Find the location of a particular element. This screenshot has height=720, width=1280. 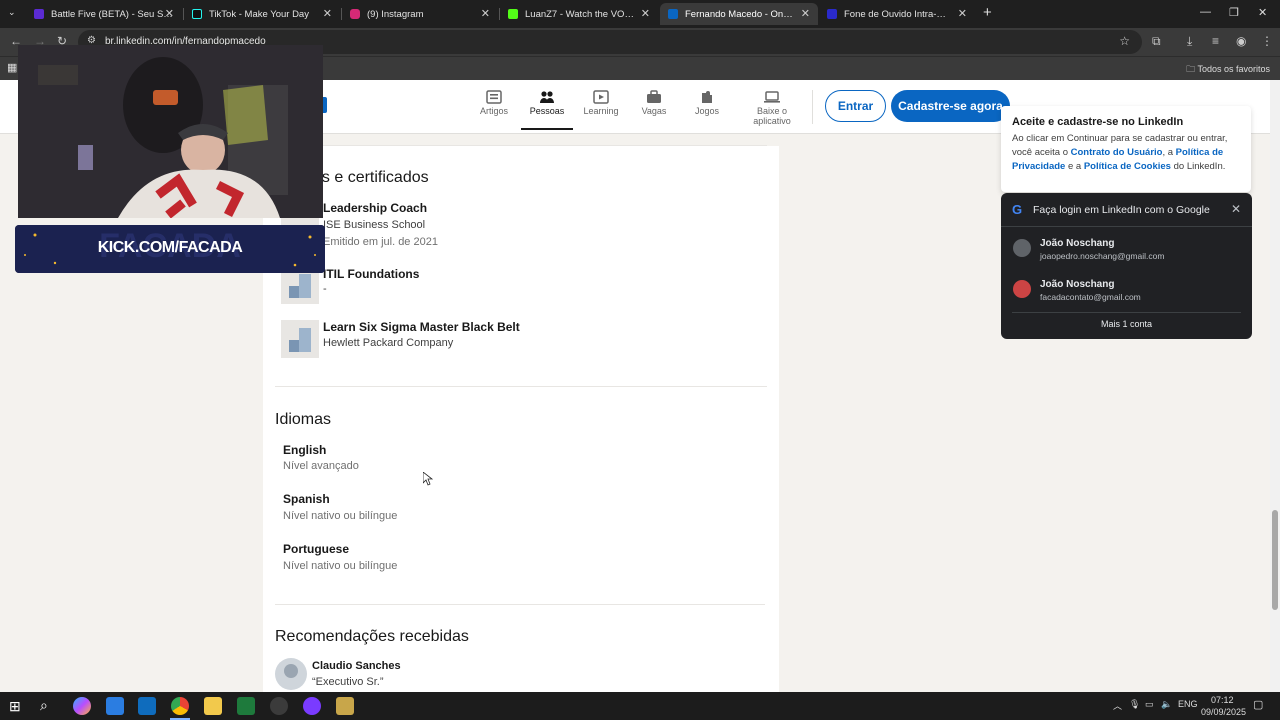

language-indicator: ENG is located at coordinates (1188, 704).